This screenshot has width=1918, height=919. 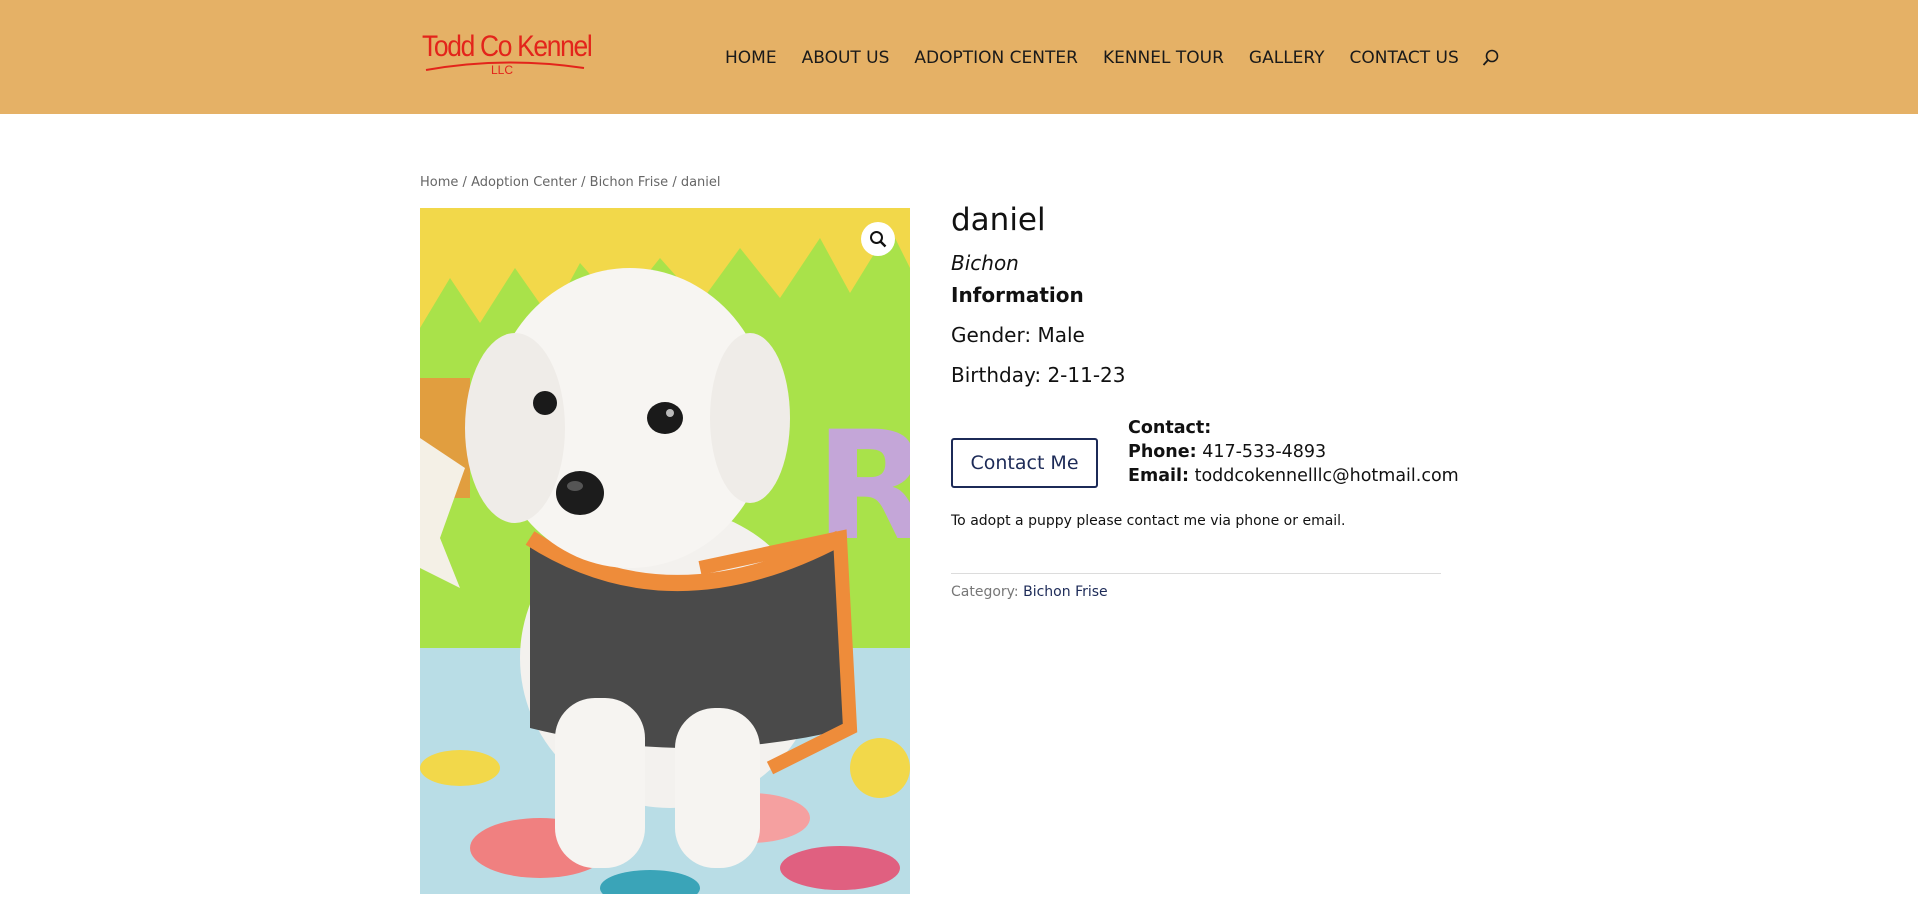 I want to click on nav-contact-us: CONTACT US, so click(x=1404, y=58).